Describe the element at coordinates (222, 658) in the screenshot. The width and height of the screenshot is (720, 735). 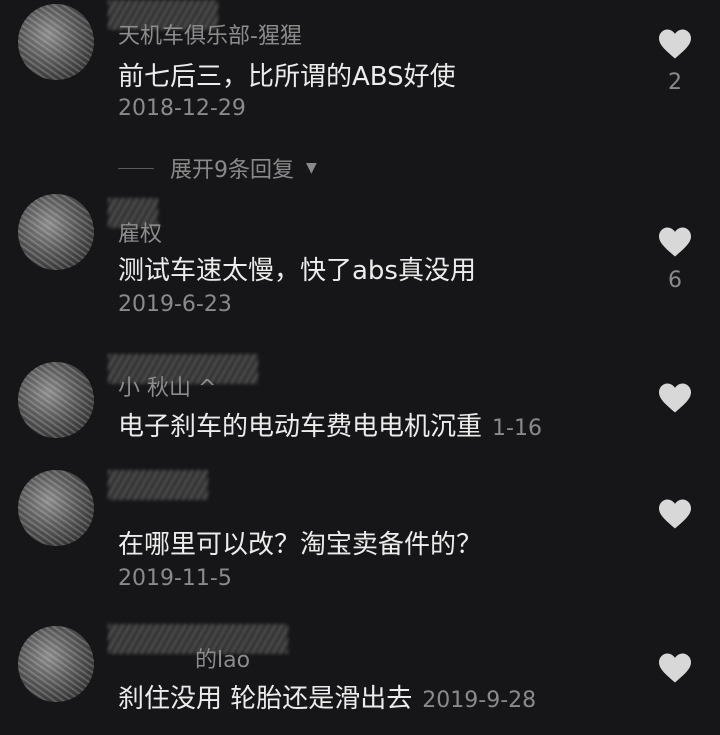
I see `comment-username: 的lao` at that location.